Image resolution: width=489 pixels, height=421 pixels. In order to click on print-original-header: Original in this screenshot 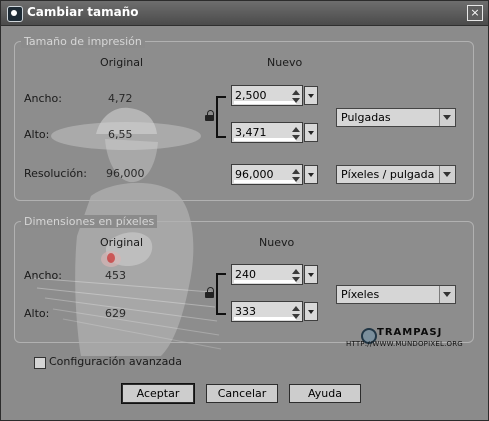, I will do `click(122, 62)`.